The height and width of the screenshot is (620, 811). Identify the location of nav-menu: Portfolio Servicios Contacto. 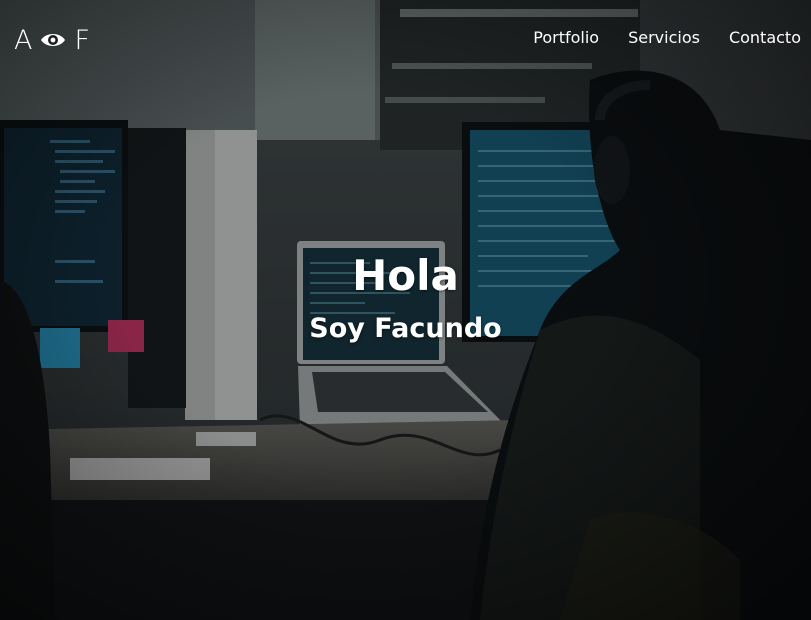
(667, 38).